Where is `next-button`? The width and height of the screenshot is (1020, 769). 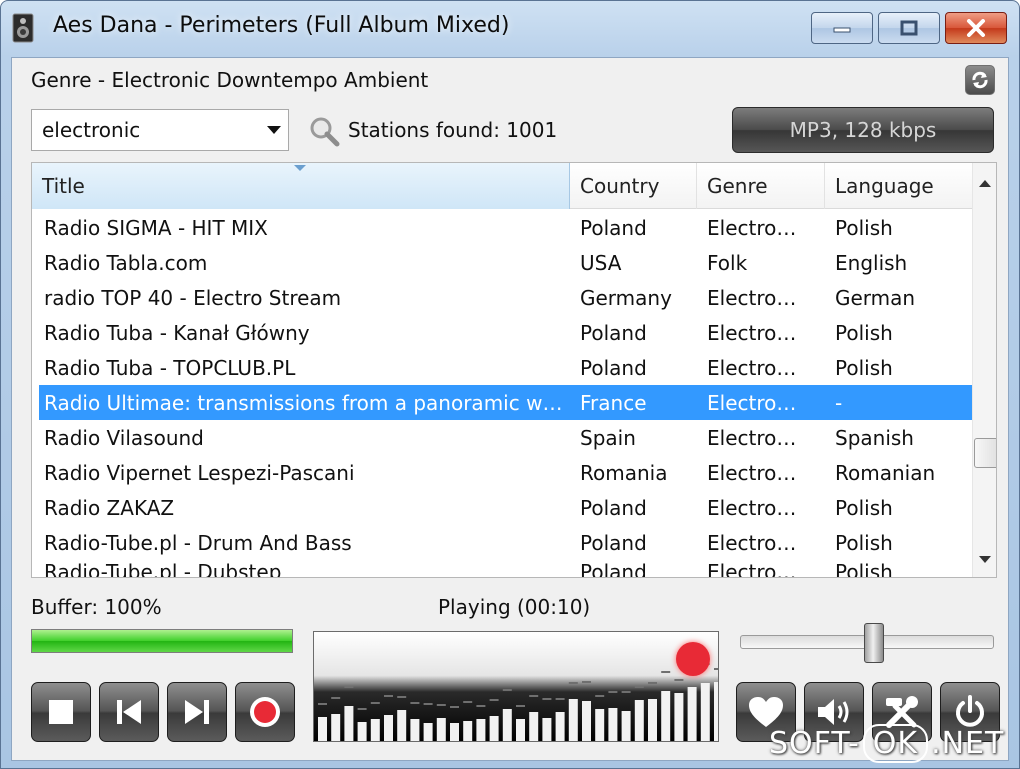 next-button is located at coordinates (197, 712).